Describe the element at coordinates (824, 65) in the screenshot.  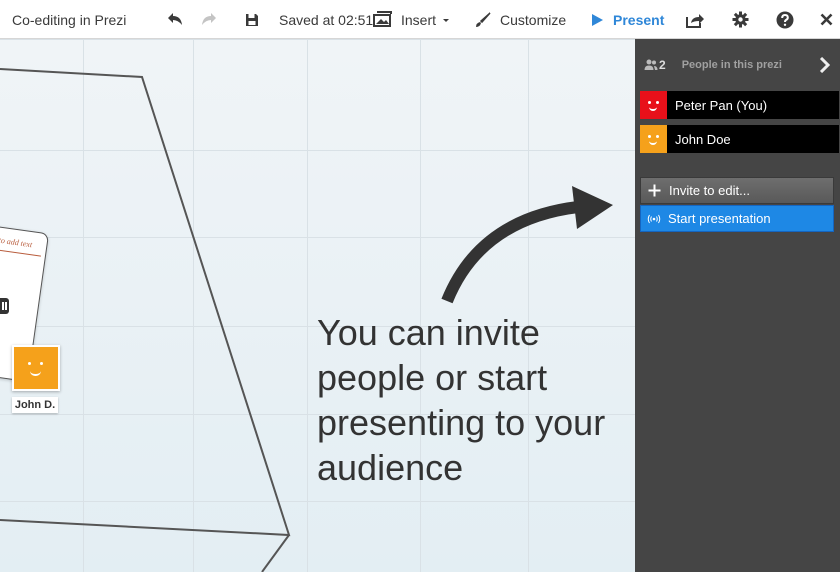
I see `chevron-right-icon` at that location.